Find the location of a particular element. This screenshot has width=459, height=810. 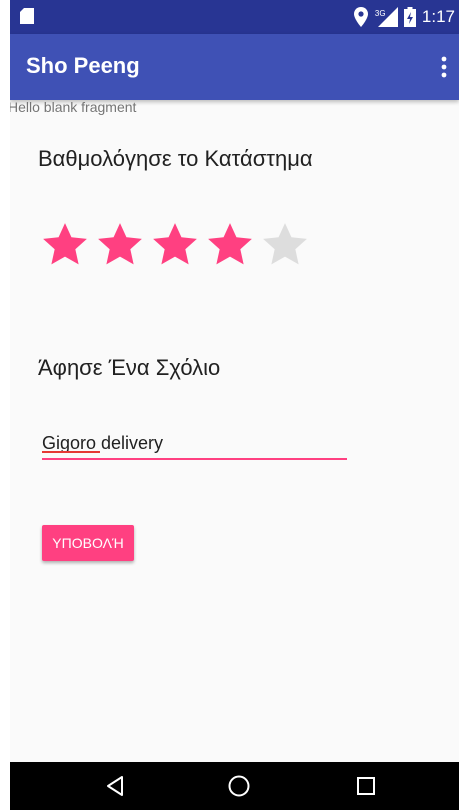

navigation-bar is located at coordinates (234, 786).